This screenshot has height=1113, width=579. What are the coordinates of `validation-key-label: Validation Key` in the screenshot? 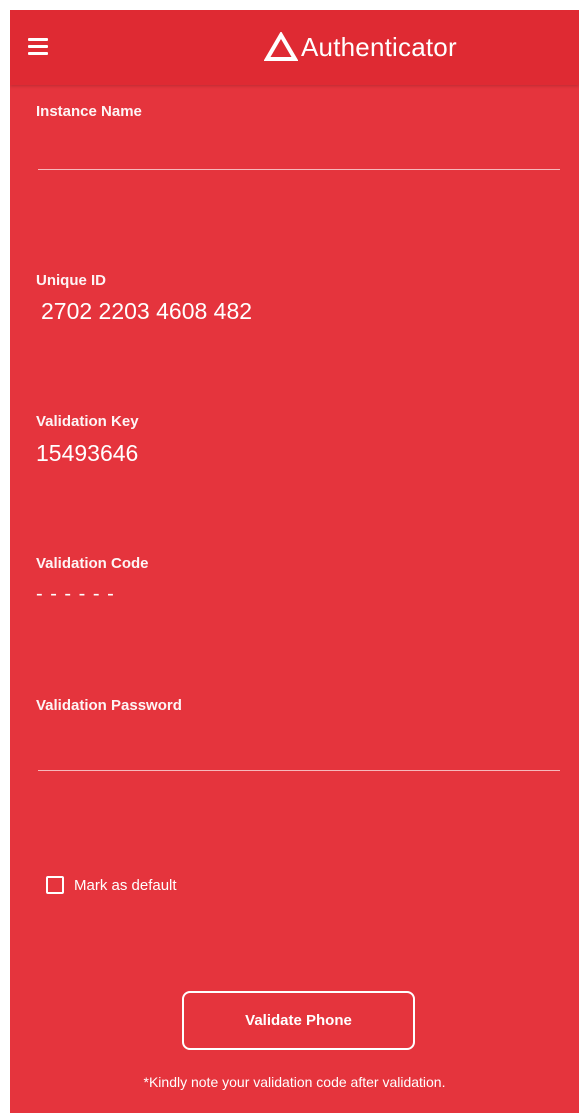 It's located at (87, 421).